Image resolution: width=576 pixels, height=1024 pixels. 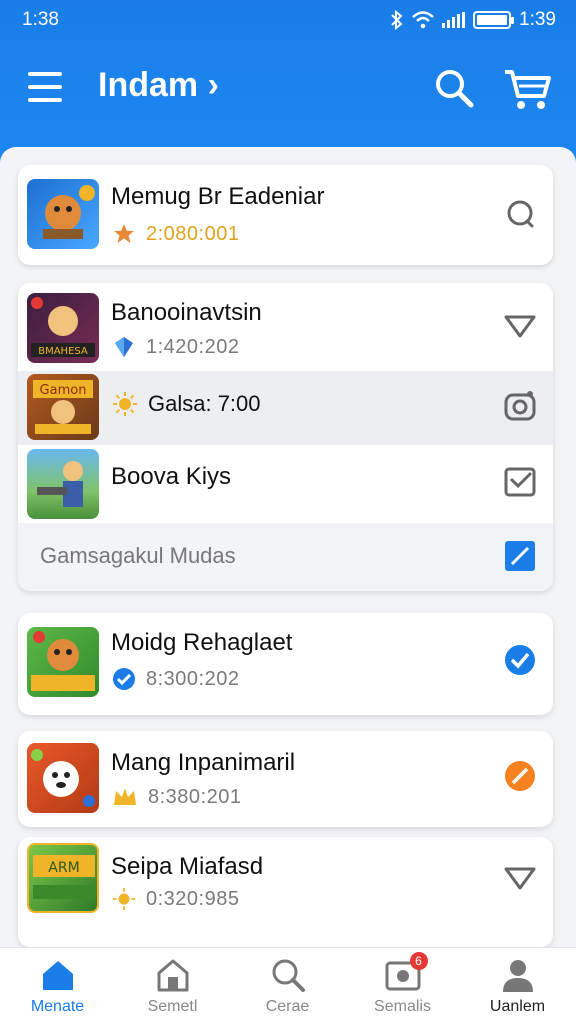 I want to click on game-card: ARM Seipa Miafasd 0:320:985, so click(x=285, y=892).